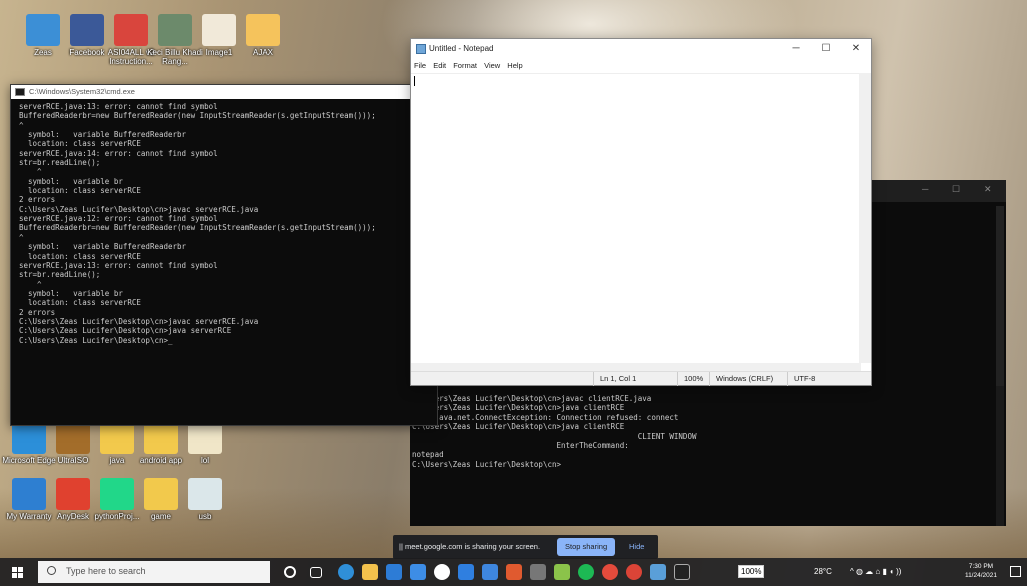 This screenshot has height=586, width=1027. What do you see at coordinates (614, 379) in the screenshot?
I see `cursor-position: Ln 1, Col 1` at bounding box center [614, 379].